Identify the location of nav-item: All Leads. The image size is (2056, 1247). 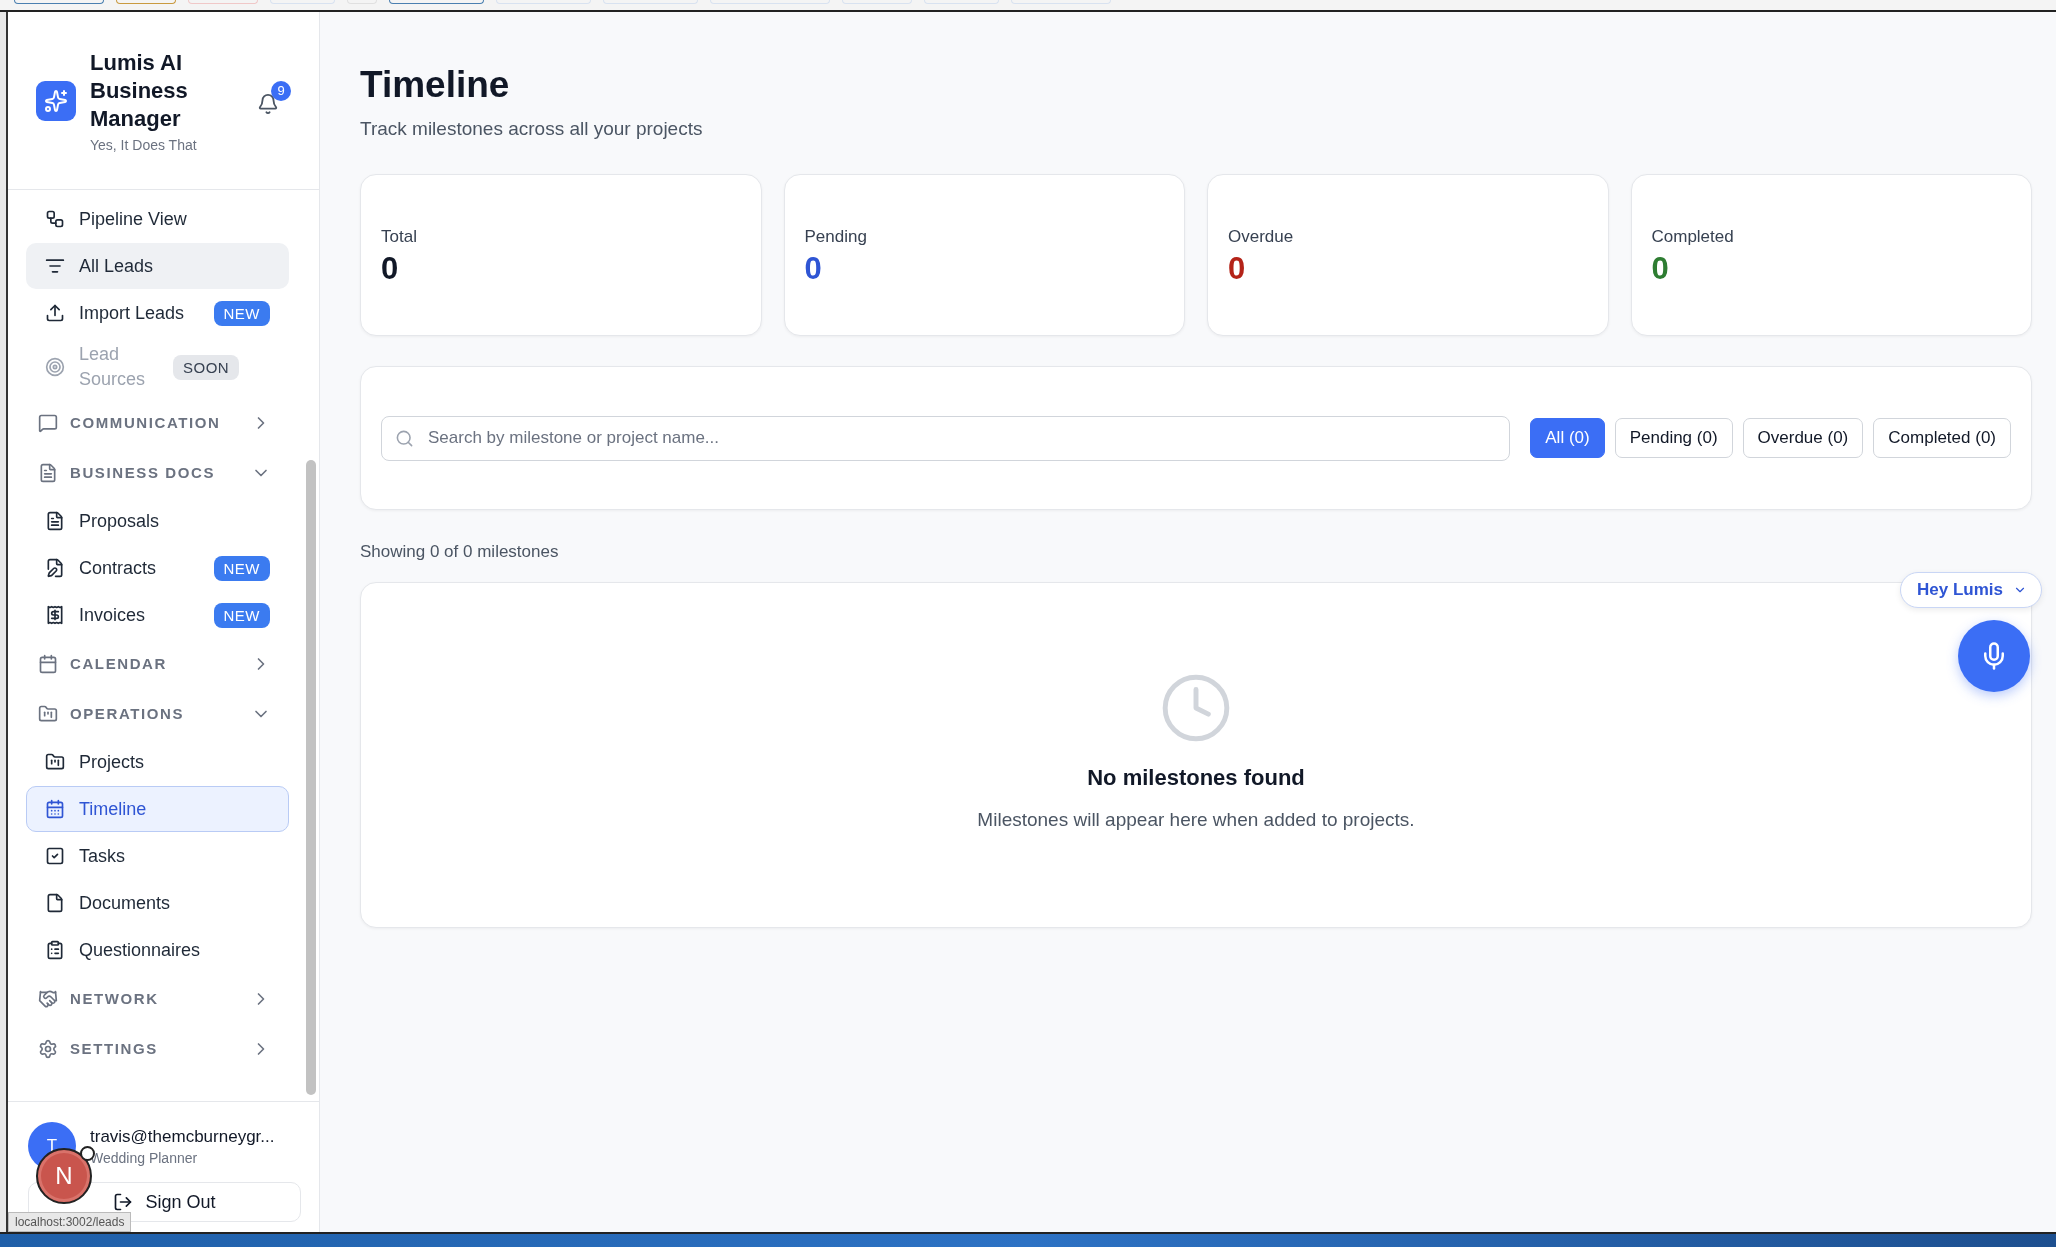
(157, 266).